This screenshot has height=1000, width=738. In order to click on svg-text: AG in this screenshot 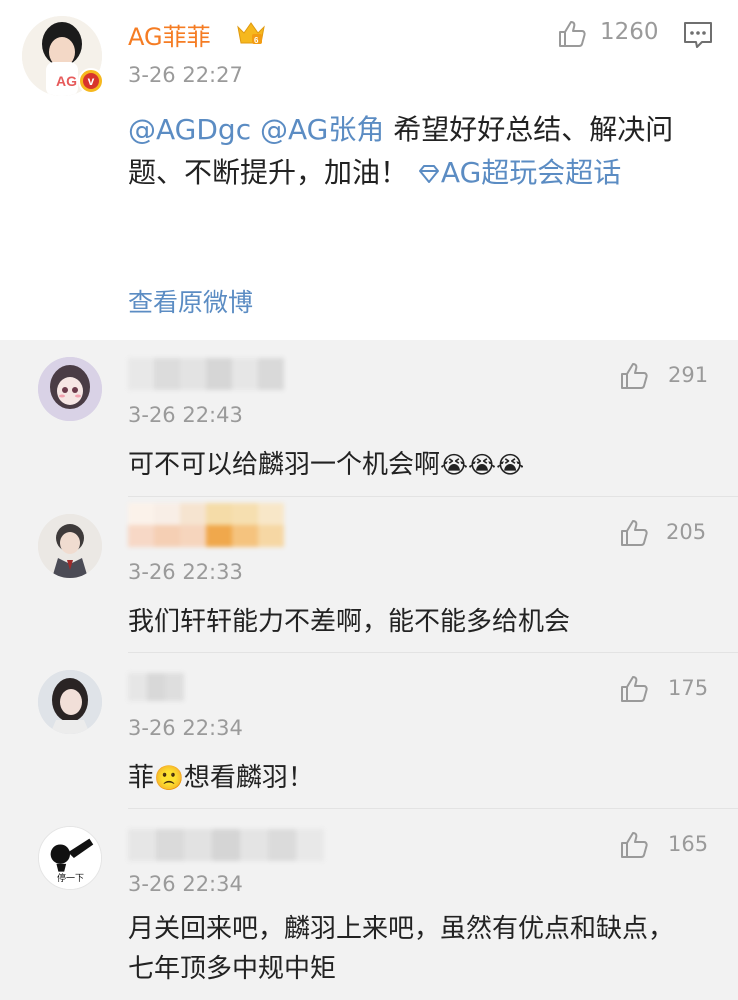, I will do `click(66, 81)`.